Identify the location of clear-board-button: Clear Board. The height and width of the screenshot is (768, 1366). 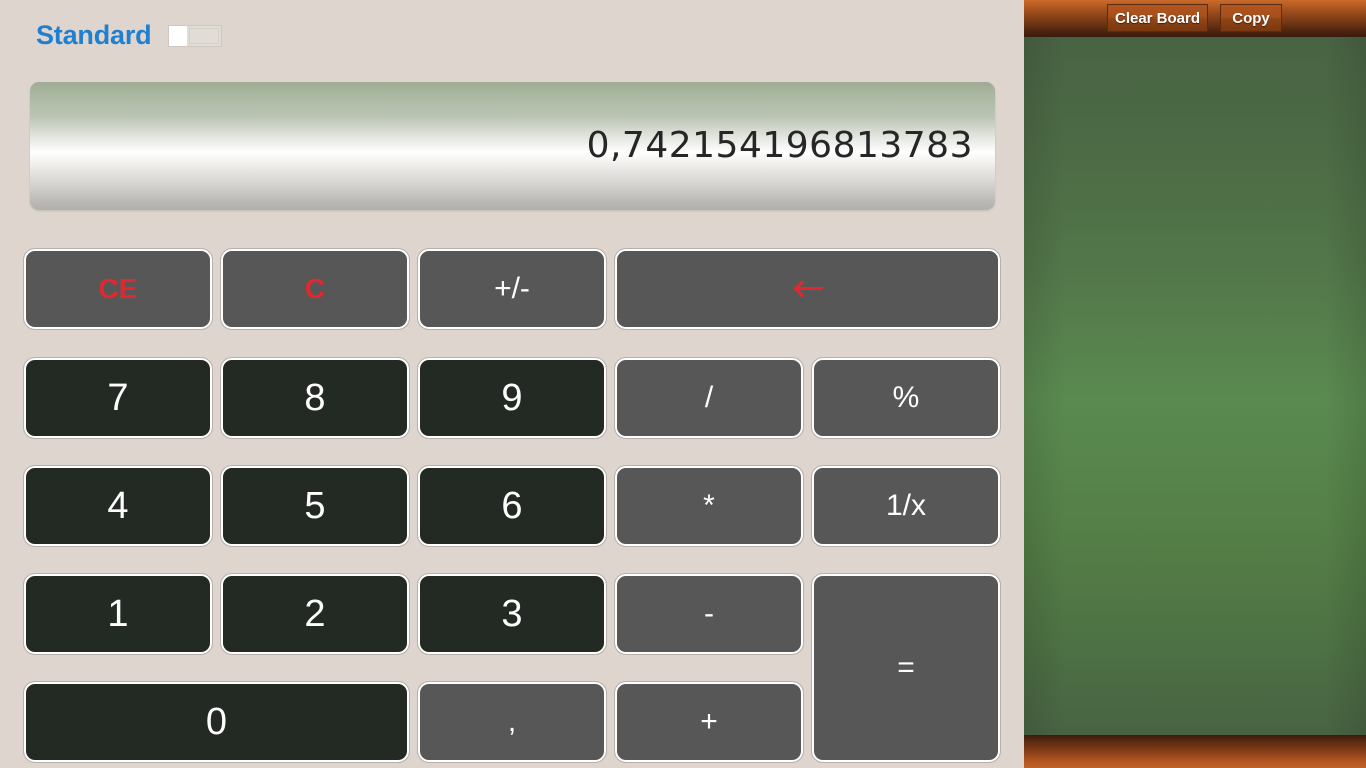
(1157, 18).